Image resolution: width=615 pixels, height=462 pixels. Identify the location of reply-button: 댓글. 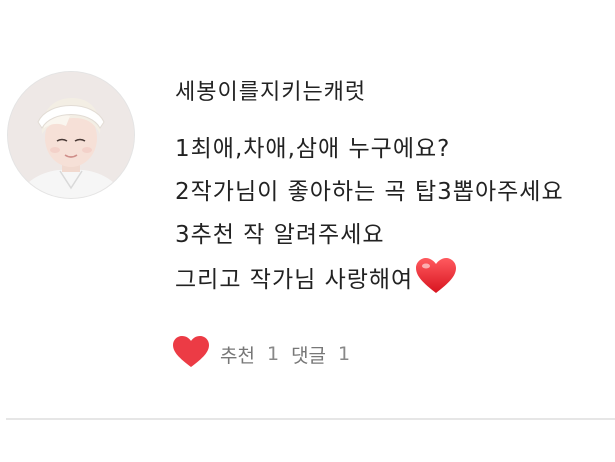
(308, 354).